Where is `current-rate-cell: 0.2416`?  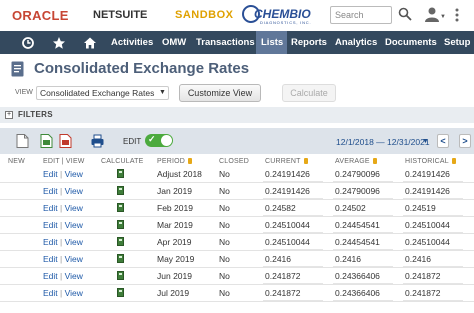 current-rate-cell: 0.2416 is located at coordinates (278, 259).